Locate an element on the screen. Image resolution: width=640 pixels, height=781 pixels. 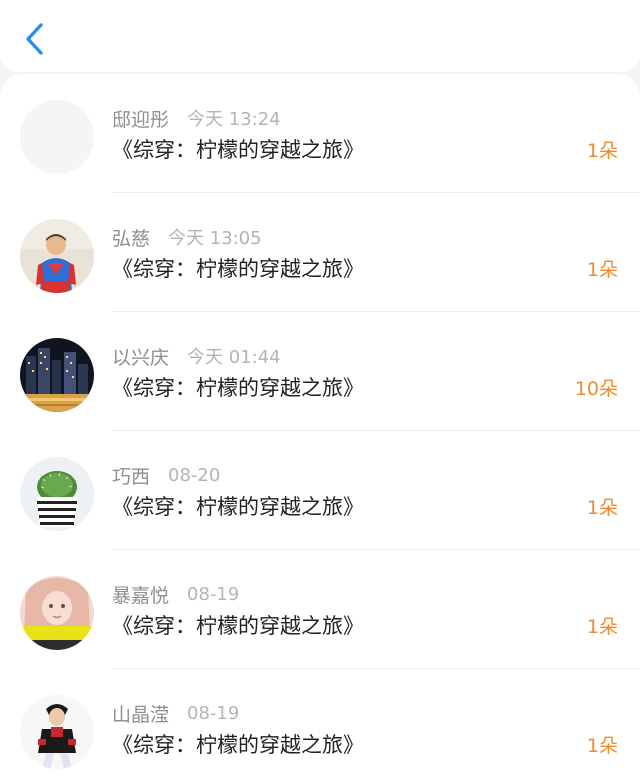
item-meta: 弘慈 今天 13:05 is located at coordinates (187, 237).